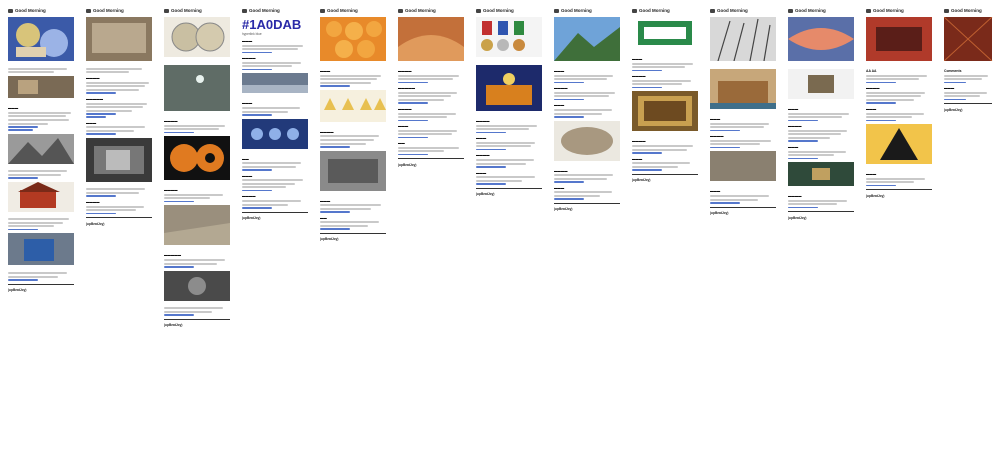  I want to click on section-title: Comments, so click(953, 71).